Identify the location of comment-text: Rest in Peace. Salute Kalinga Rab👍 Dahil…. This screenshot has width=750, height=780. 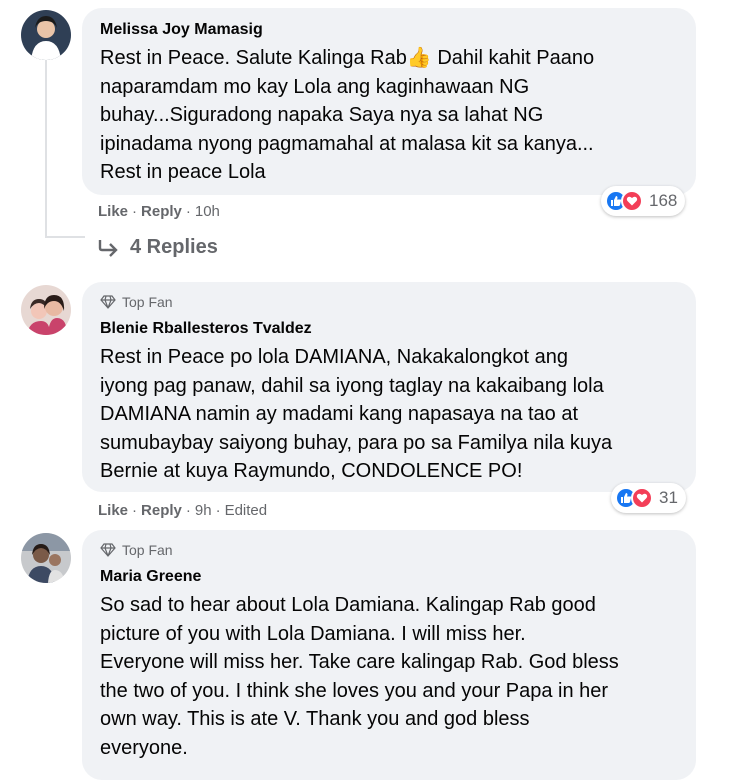
(347, 115).